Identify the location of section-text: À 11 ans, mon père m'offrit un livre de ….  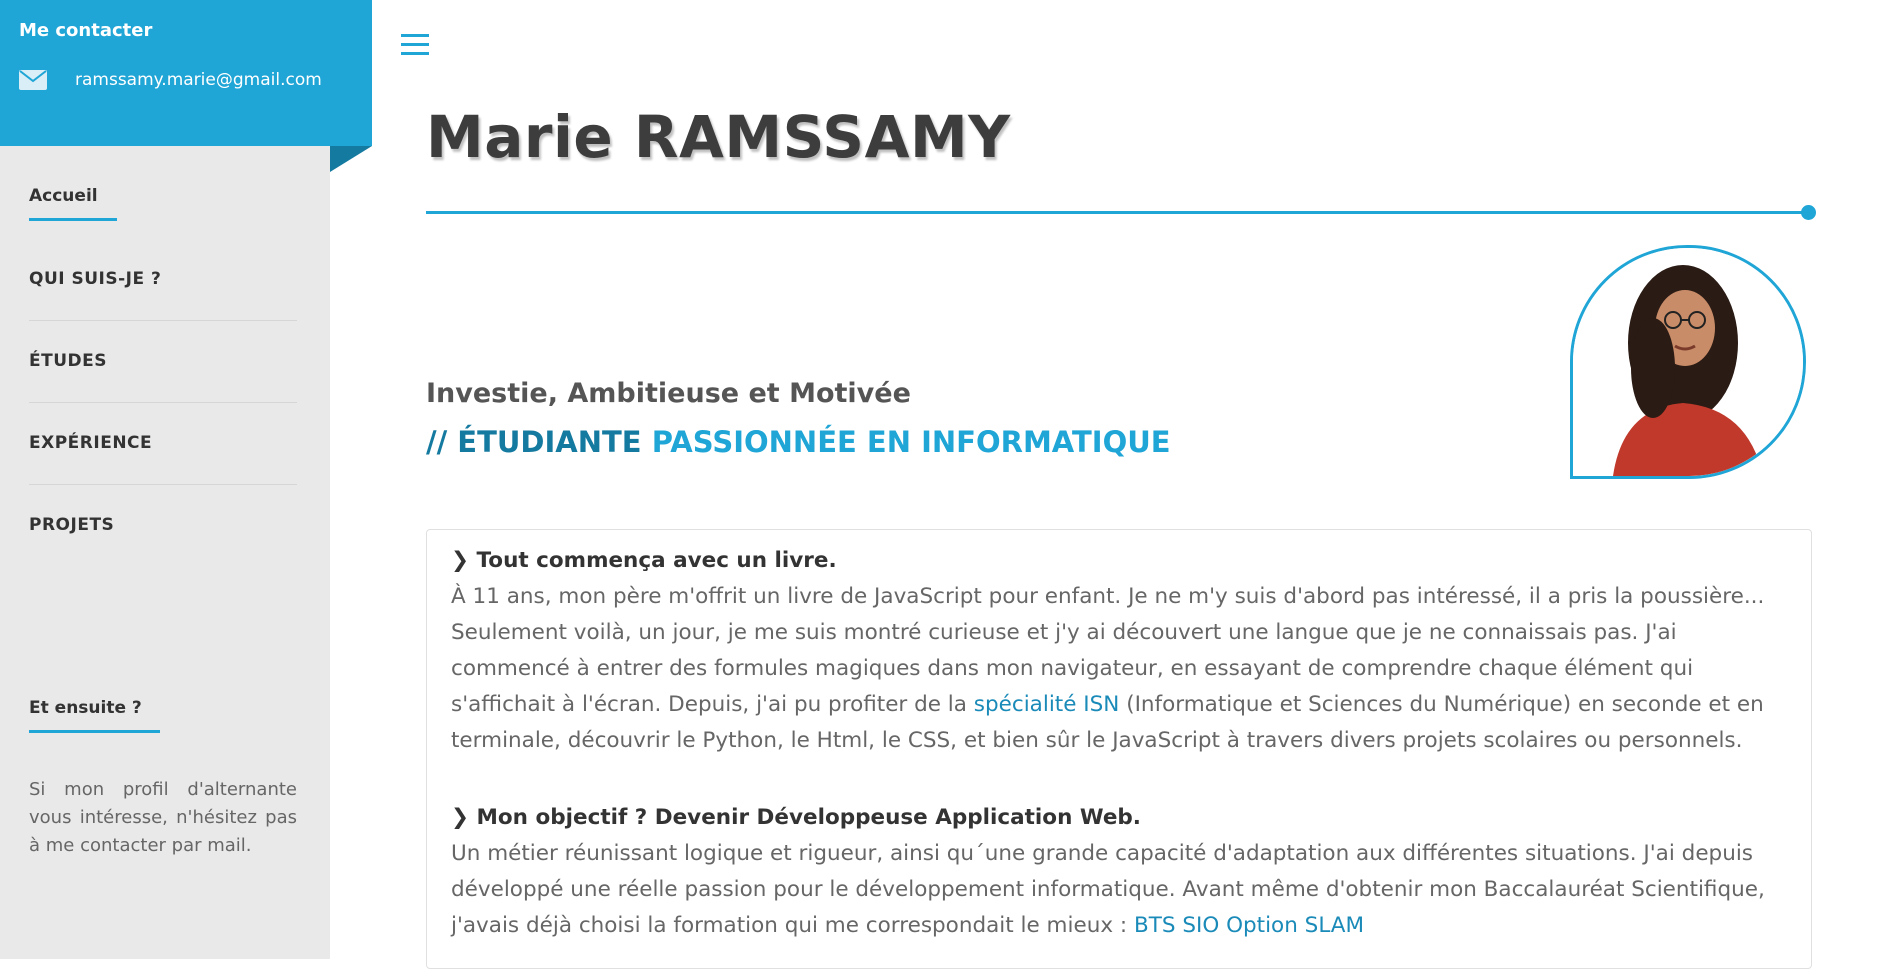
(1108, 668).